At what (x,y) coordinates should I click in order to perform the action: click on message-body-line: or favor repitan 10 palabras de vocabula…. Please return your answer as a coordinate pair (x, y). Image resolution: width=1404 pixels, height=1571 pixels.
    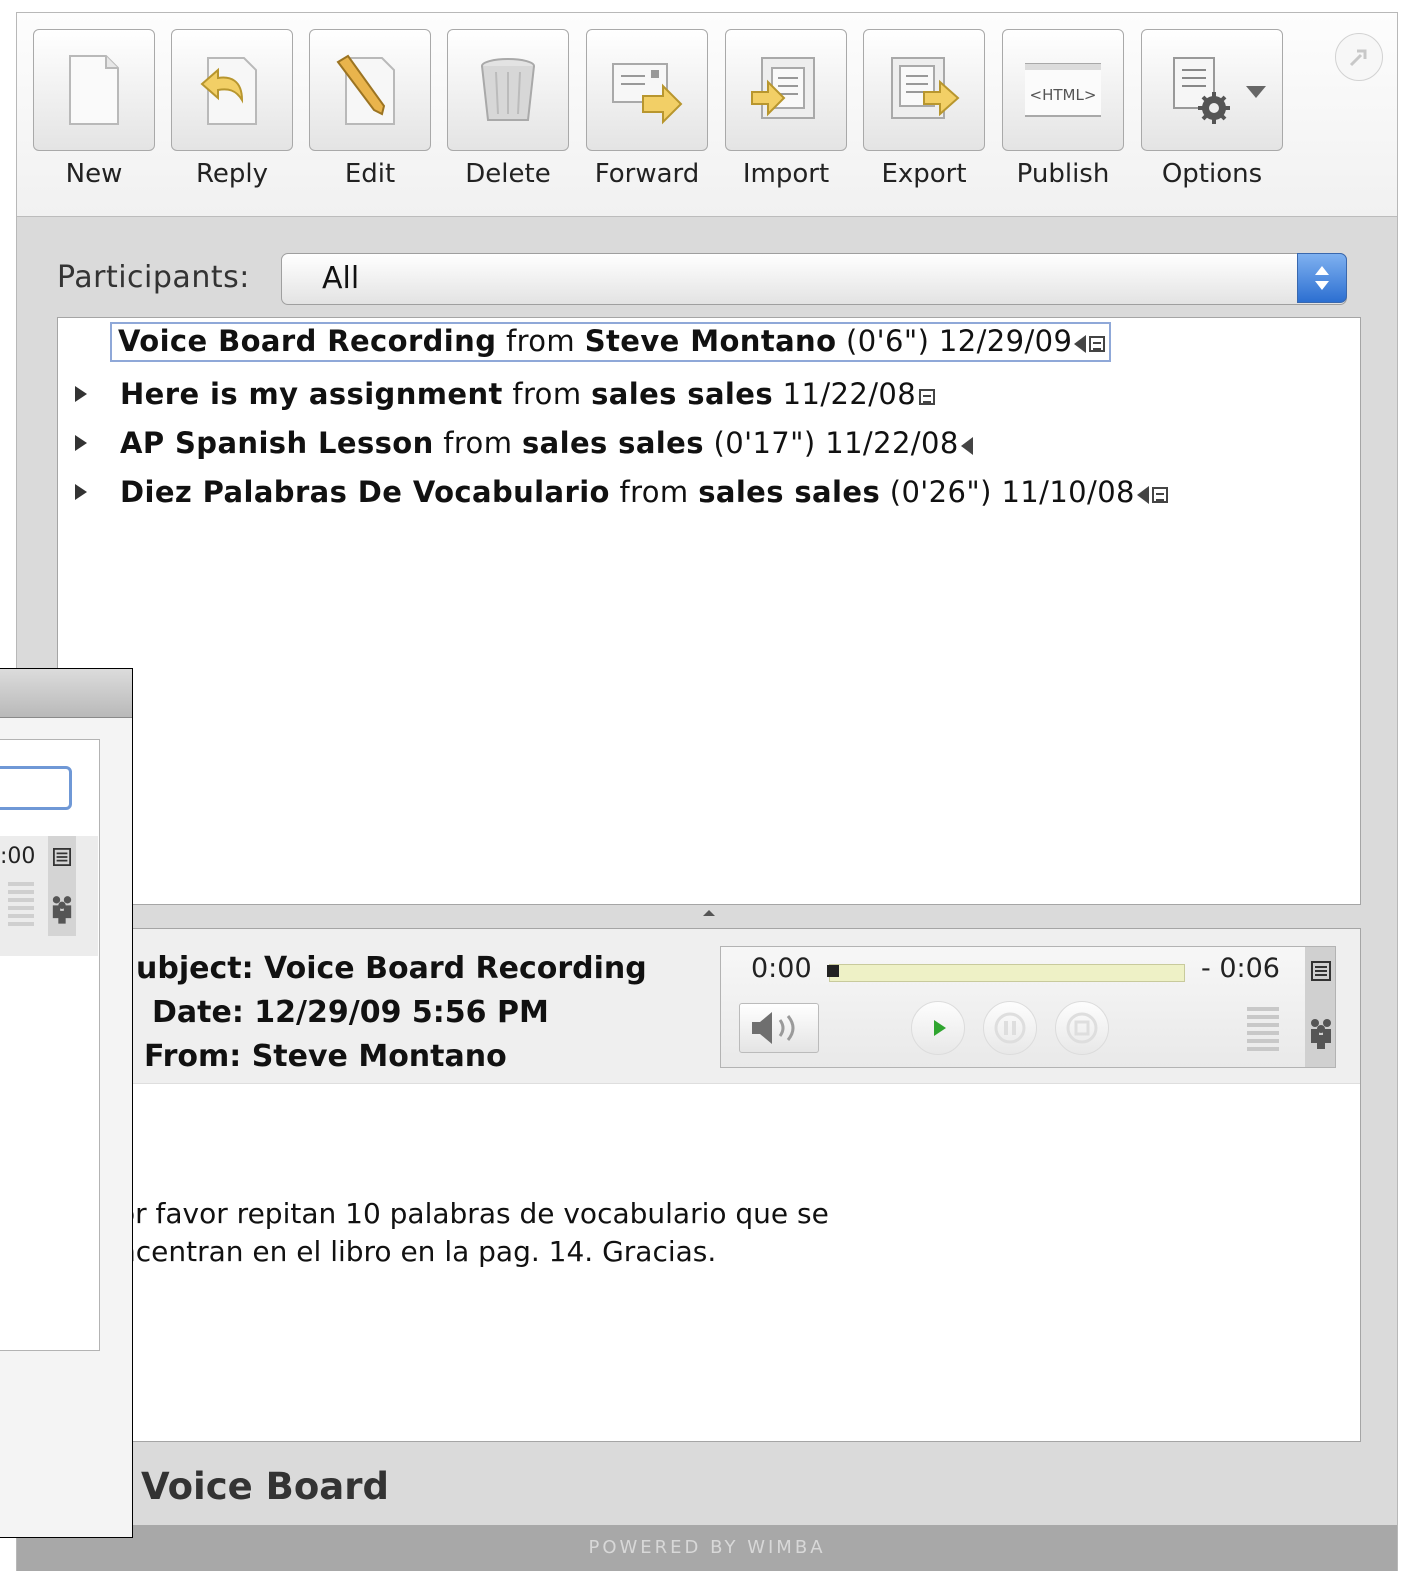
    Looking at the image, I should click on (473, 1213).